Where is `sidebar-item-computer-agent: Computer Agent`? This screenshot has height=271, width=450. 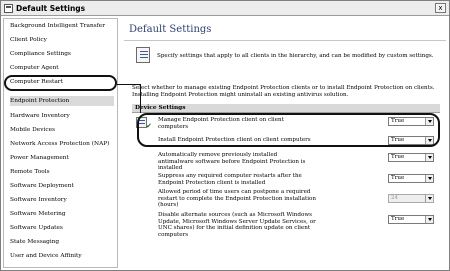
sidebar-item-computer-agent: Computer Agent is located at coordinates (62, 68).